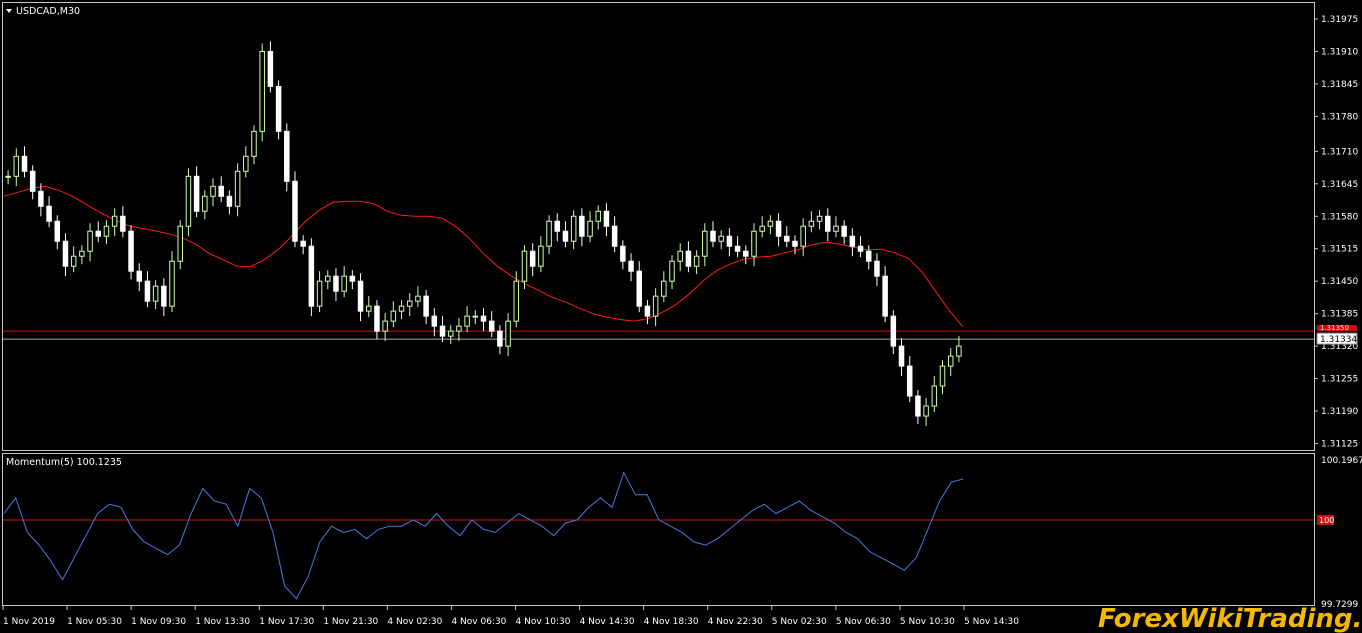 The width and height of the screenshot is (1362, 633). Describe the element at coordinates (1339, 117) in the screenshot. I see `price-tick-label: 1.31780` at that location.